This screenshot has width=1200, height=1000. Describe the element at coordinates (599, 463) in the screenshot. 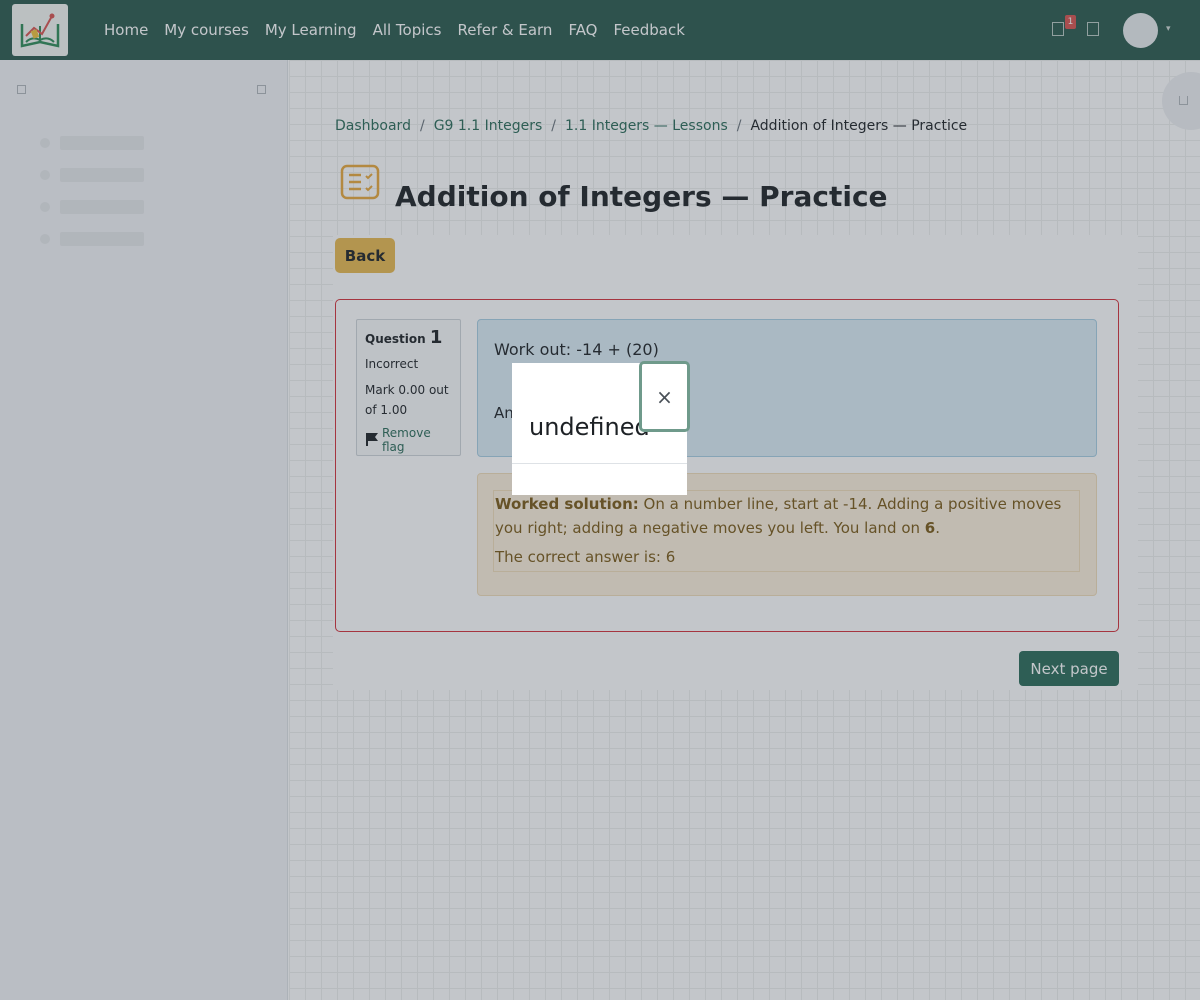

I see `modal-footer-divider` at that location.